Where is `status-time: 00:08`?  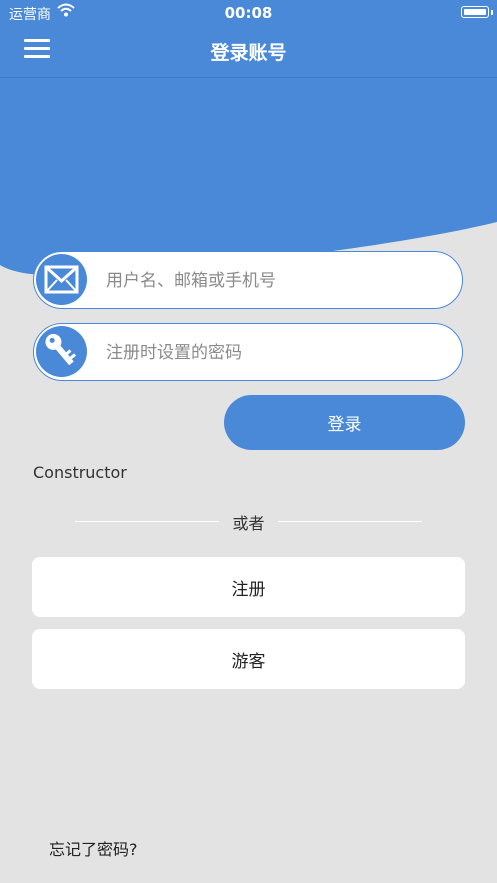 status-time: 00:08 is located at coordinates (248, 13).